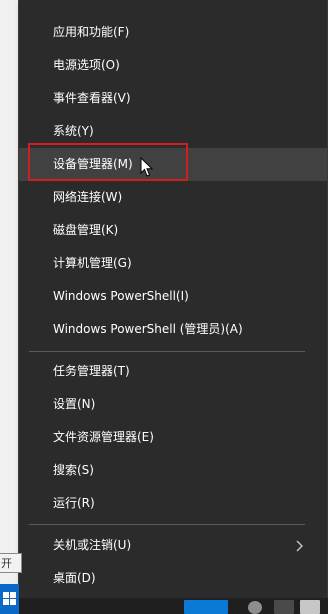  What do you see at coordinates (173, 65) in the screenshot?
I see `menu-item-power-options: 电源选项(O)` at bounding box center [173, 65].